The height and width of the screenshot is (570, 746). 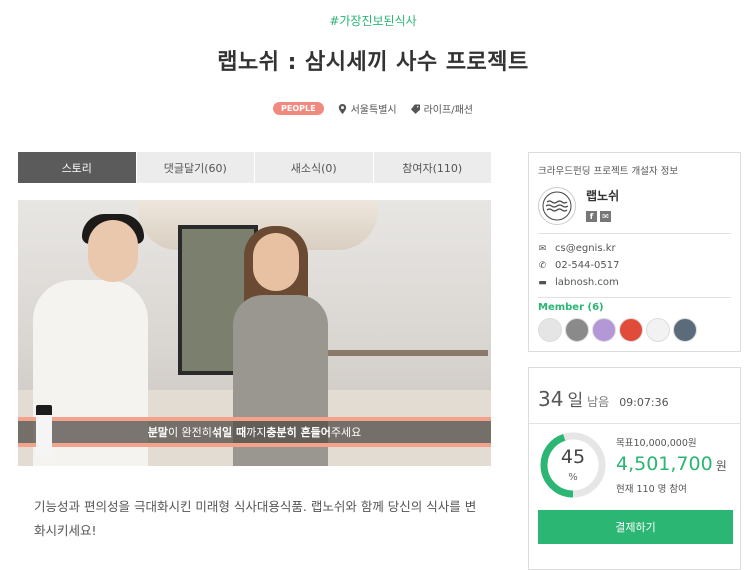 I want to click on email-row: ✉ cs@egnis.kr, so click(x=634, y=248).